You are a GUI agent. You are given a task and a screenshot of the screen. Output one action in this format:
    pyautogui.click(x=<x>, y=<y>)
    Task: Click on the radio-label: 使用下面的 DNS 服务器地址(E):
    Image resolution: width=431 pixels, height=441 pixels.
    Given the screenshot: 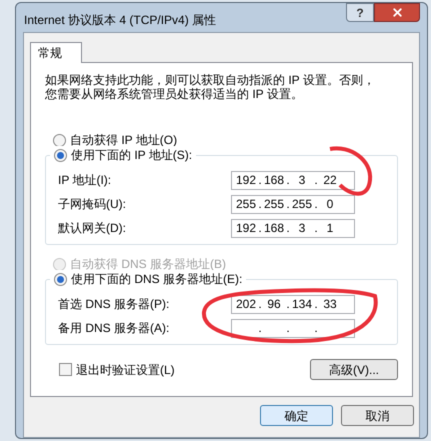 What is the action you would take?
    pyautogui.click(x=156, y=279)
    